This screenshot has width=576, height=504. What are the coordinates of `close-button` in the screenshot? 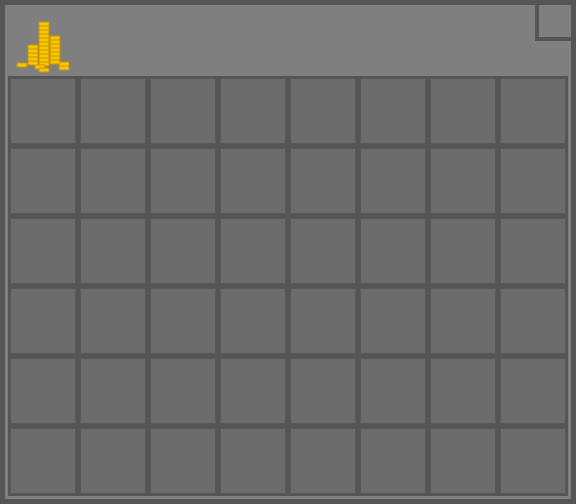 It's located at (553, 23).